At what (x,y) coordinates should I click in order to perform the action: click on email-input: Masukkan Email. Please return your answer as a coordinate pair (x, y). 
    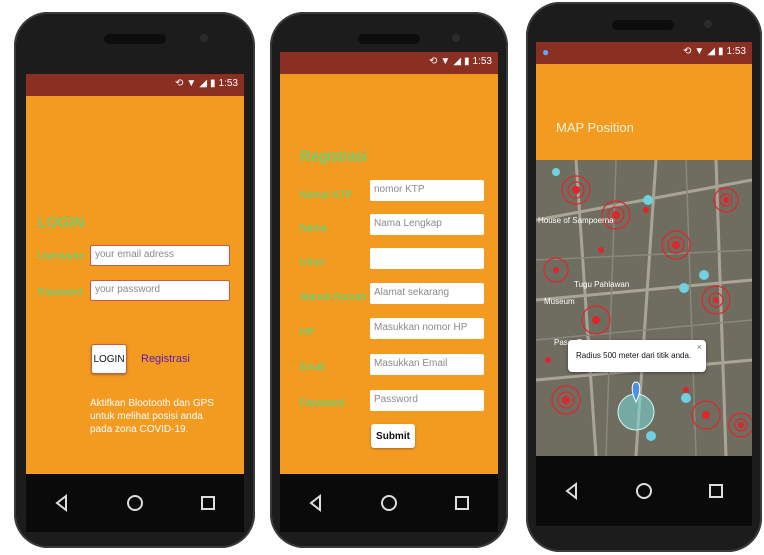
    Looking at the image, I should click on (427, 364).